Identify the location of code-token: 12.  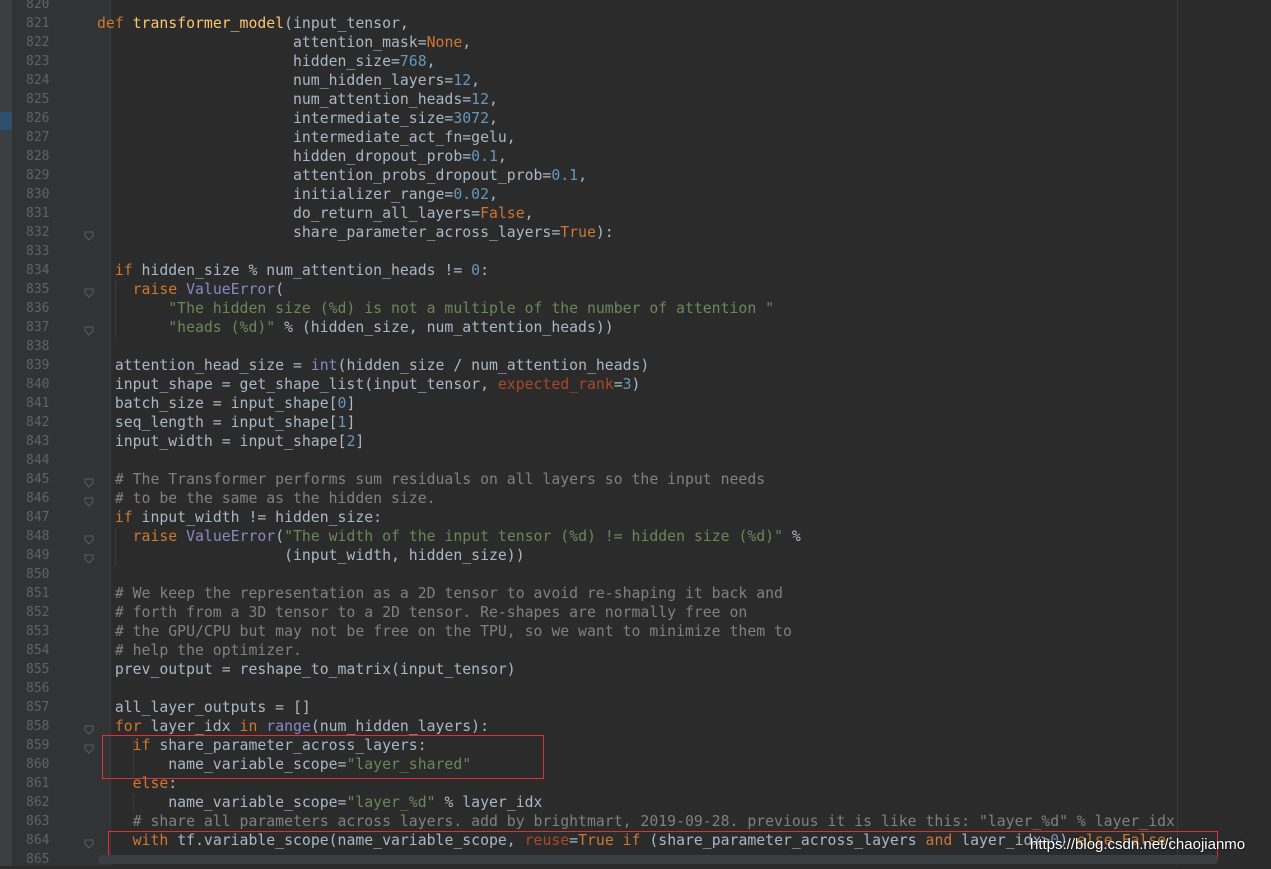
(480, 99).